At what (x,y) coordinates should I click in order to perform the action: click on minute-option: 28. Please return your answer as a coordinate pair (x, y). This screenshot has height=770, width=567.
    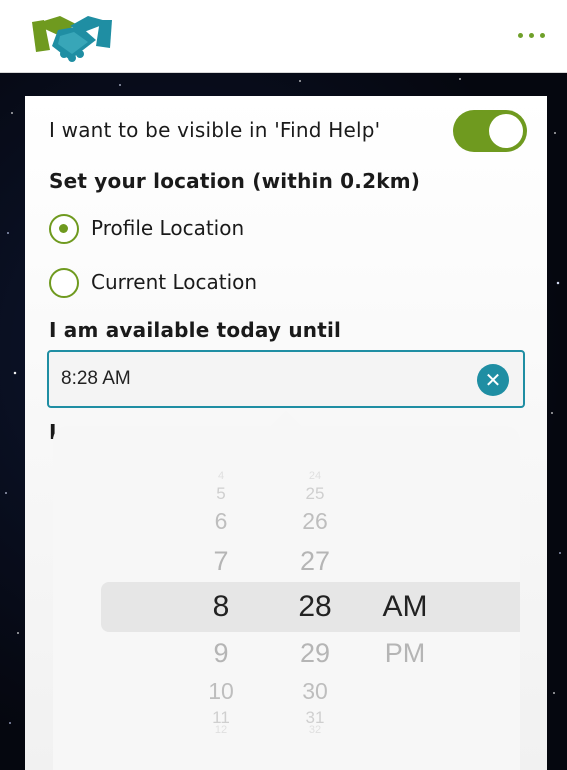
    Looking at the image, I should click on (315, 607).